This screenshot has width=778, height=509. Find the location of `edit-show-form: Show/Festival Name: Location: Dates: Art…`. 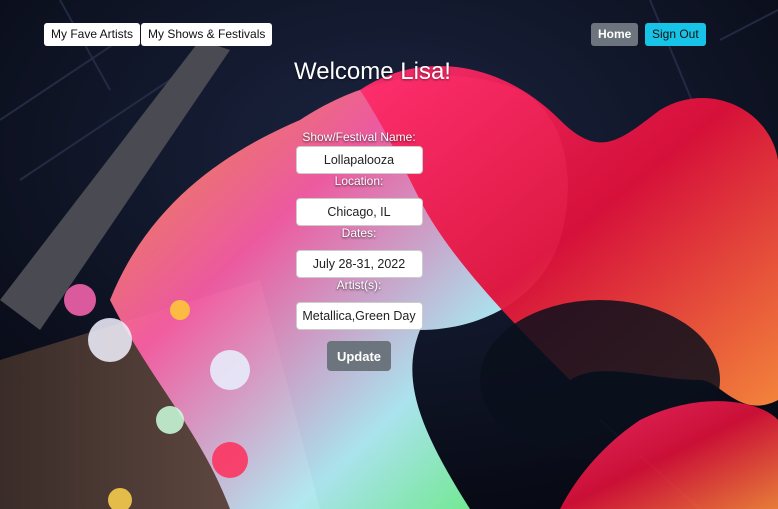

edit-show-form: Show/Festival Name: Location: Dates: Art… is located at coordinates (359, 250).